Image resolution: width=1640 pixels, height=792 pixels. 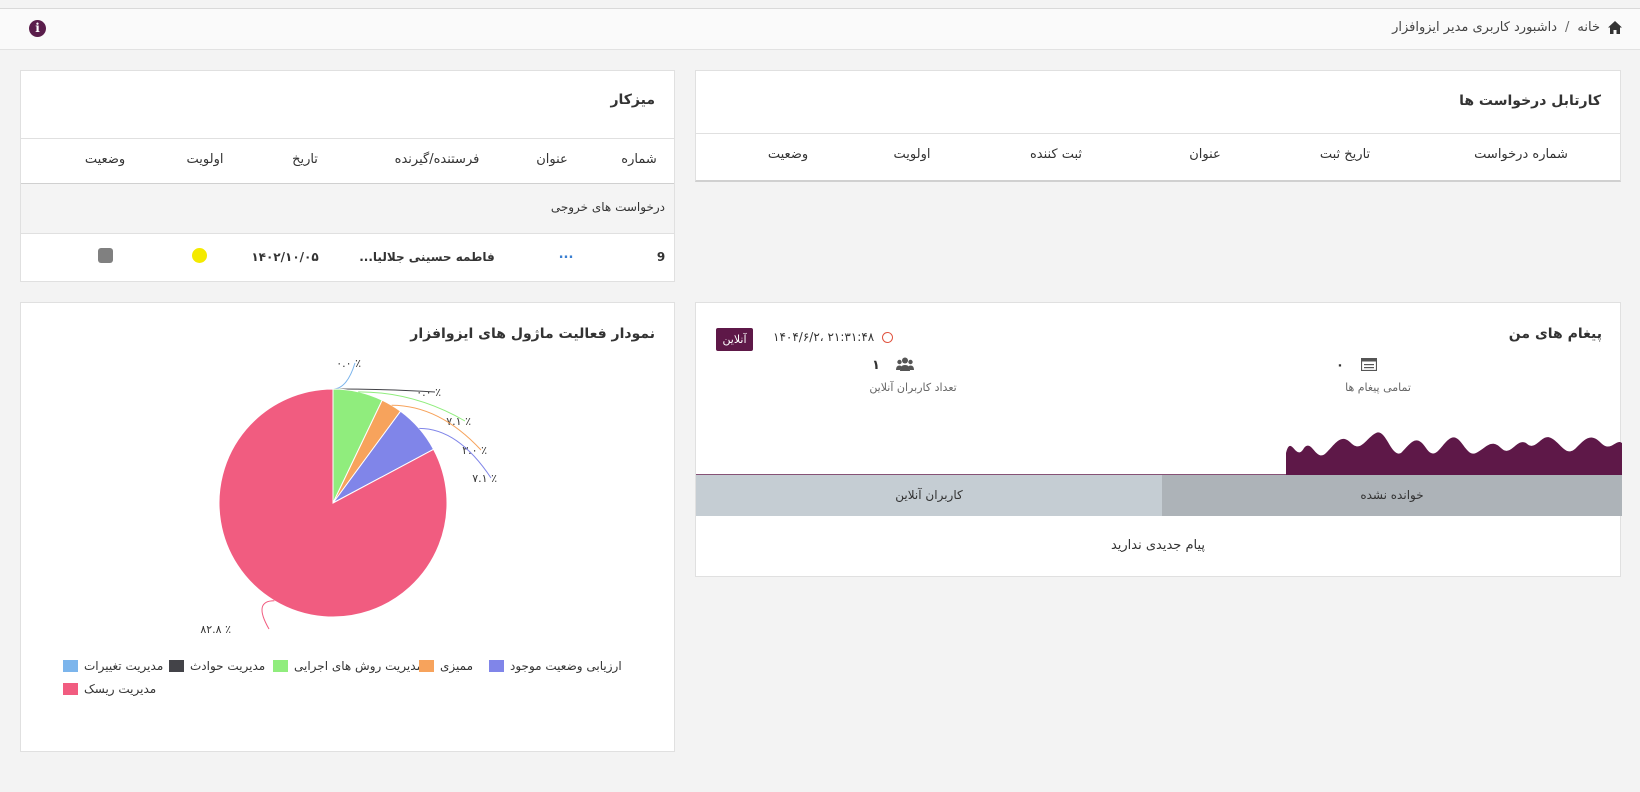 I want to click on pie-data-label: ٪ ۸۲.۸, so click(x=215, y=629).